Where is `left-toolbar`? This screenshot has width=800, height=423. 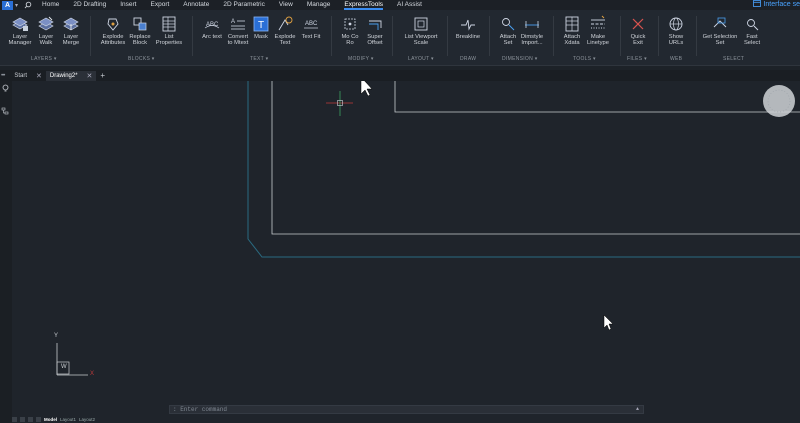 left-toolbar is located at coordinates (6, 252).